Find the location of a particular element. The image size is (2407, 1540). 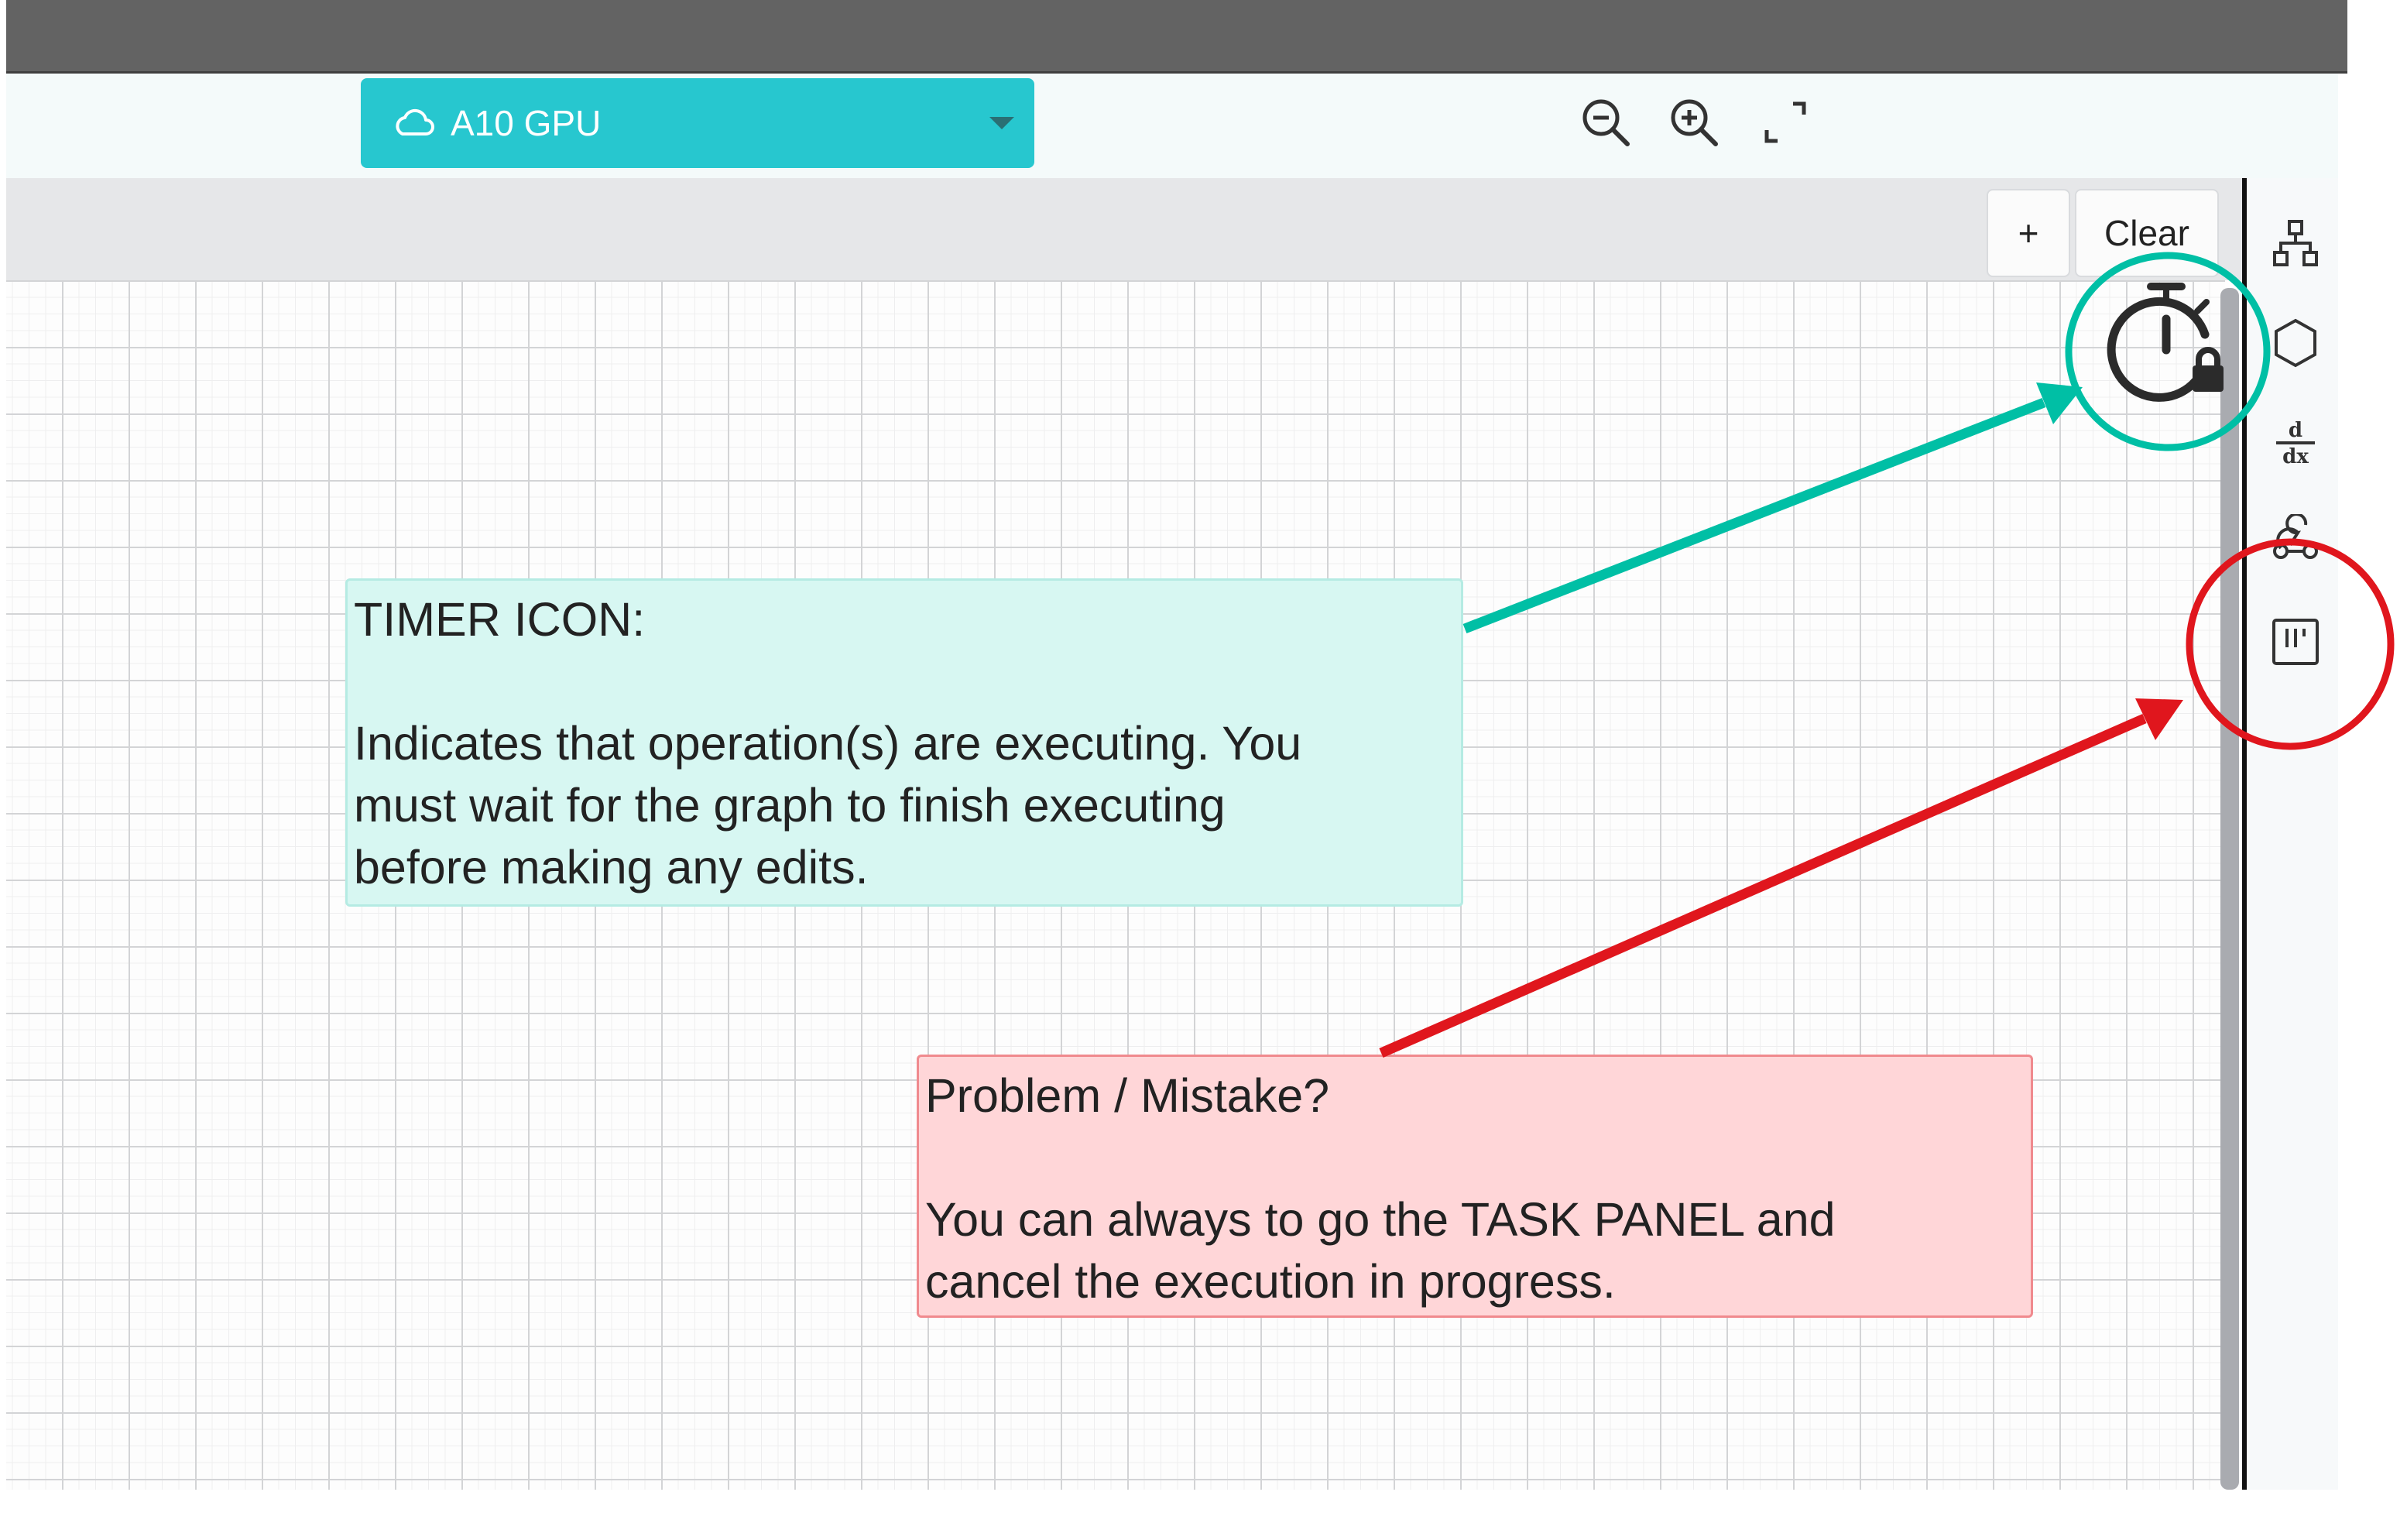

main-toolbar is located at coordinates (1172, 126).